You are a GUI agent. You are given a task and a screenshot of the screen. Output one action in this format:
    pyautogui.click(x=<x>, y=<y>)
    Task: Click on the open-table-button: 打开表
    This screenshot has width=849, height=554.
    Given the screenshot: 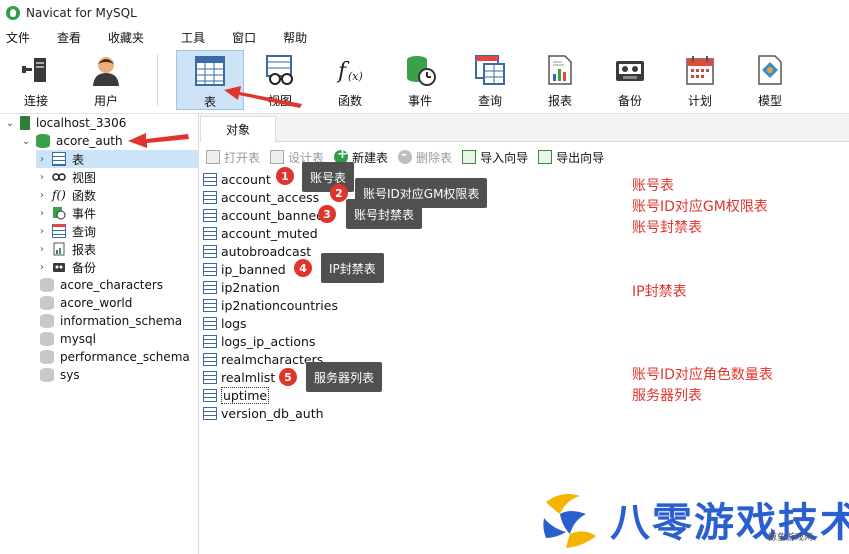 What is the action you would take?
    pyautogui.click(x=233, y=157)
    